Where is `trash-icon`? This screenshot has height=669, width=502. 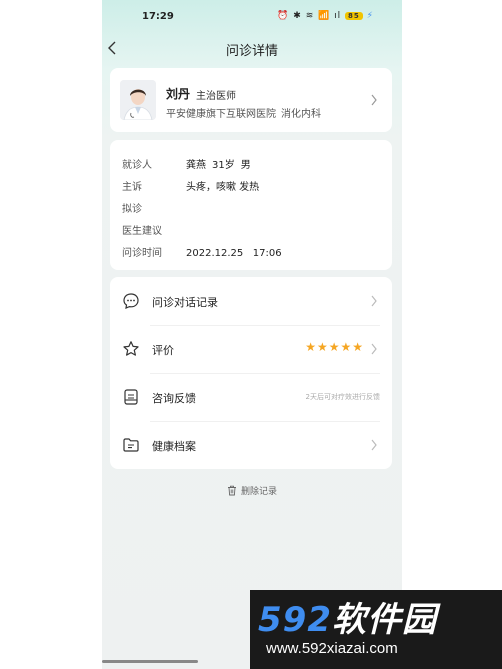 trash-icon is located at coordinates (231, 490).